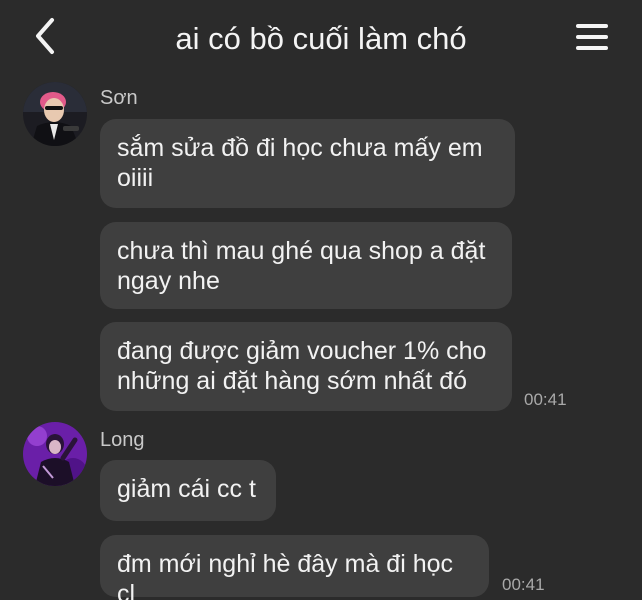 Image resolution: width=642 pixels, height=600 pixels. I want to click on menu-button, so click(592, 37).